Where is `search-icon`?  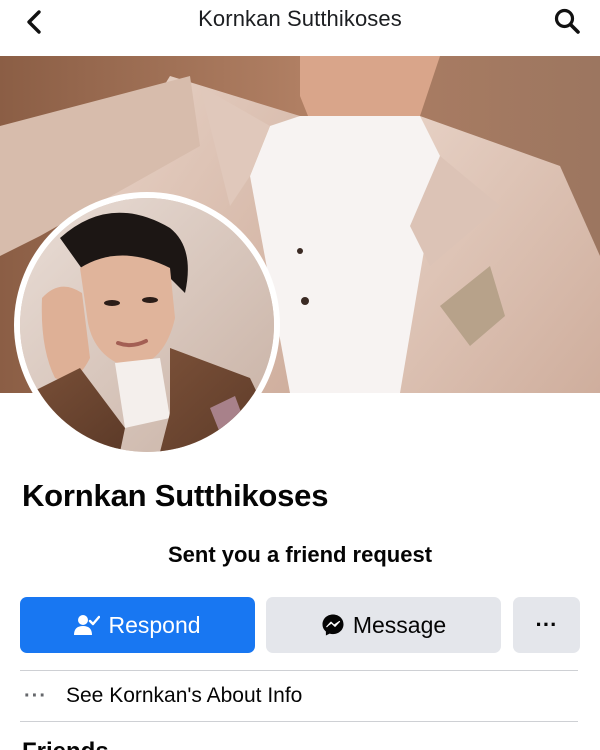 search-icon is located at coordinates (567, 23).